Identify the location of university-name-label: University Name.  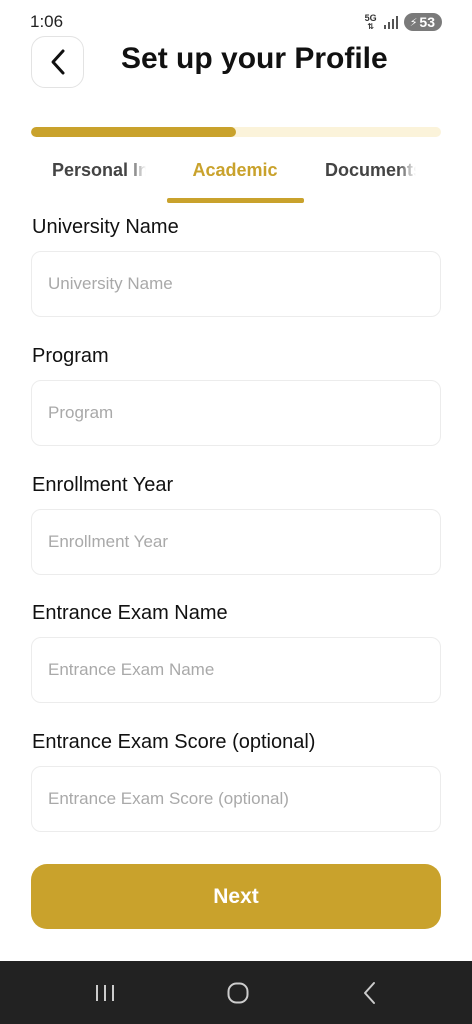
(105, 227).